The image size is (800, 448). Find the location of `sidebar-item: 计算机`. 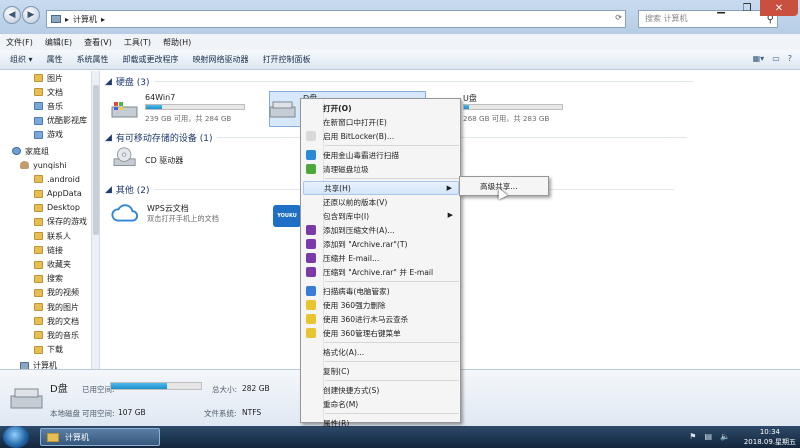

sidebar-item: 计算机 is located at coordinates (45, 364).